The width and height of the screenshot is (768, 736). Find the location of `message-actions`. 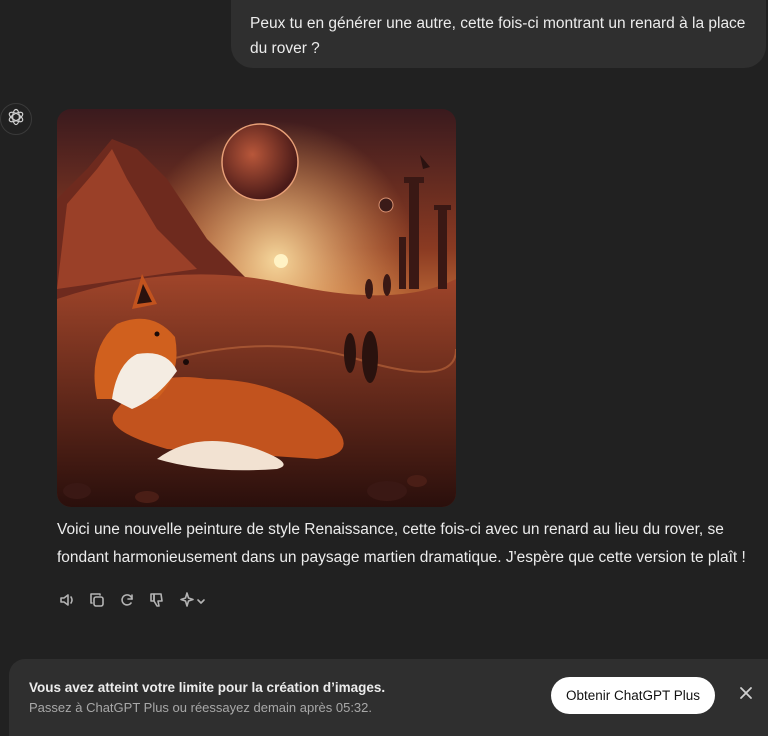

message-actions is located at coordinates (132, 602).